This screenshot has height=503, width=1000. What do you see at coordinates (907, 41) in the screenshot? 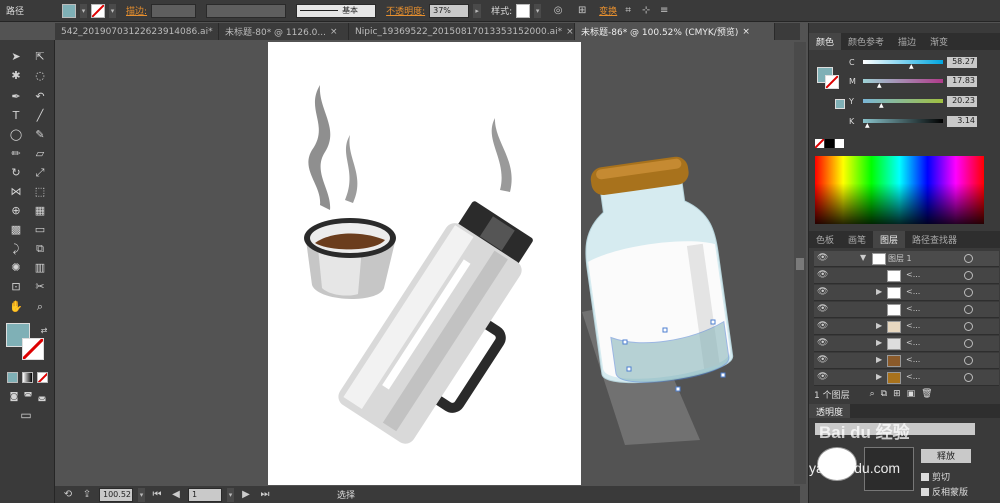
I see `tab-stroke: 描边` at bounding box center [907, 41].